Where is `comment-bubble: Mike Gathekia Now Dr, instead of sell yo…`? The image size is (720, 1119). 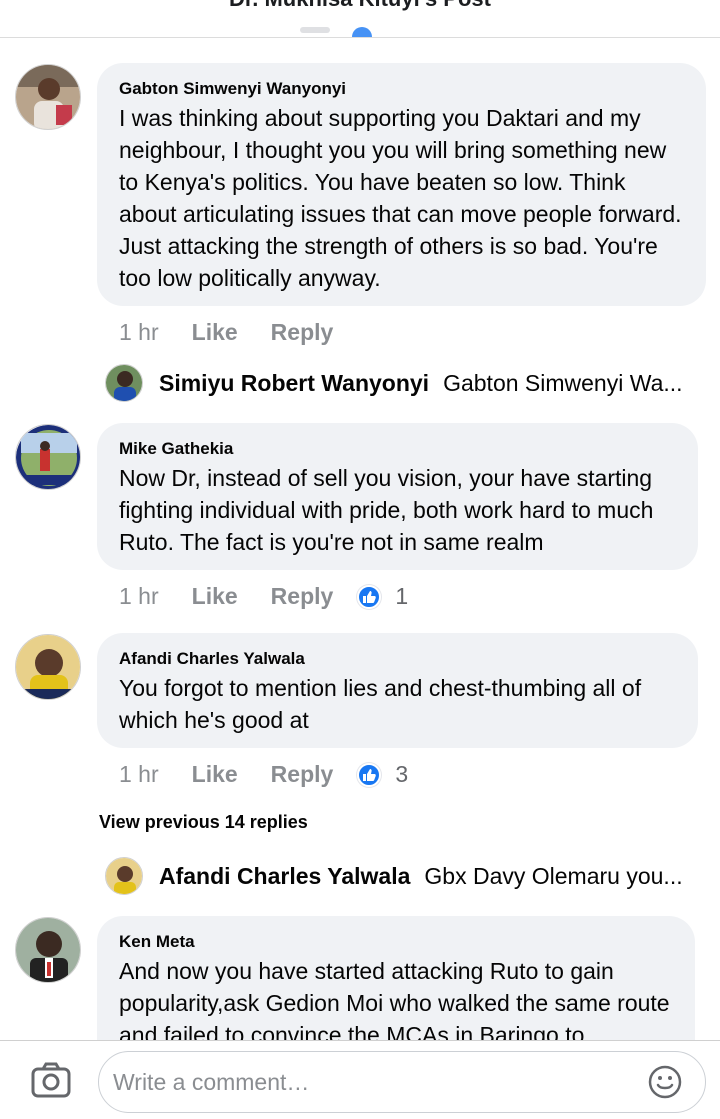 comment-bubble: Mike Gathekia Now Dr, instead of sell yo… is located at coordinates (397, 496).